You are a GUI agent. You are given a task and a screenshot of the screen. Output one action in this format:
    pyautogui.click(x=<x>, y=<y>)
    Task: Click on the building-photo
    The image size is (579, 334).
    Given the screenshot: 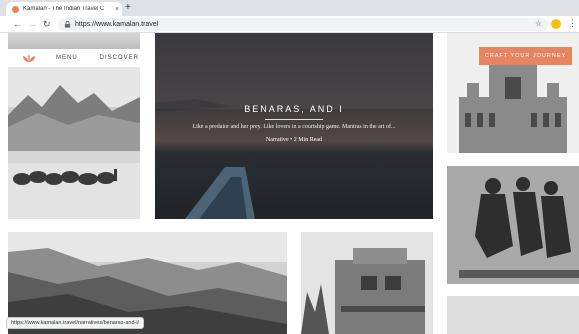 What is the action you would take?
    pyautogui.click(x=367, y=283)
    